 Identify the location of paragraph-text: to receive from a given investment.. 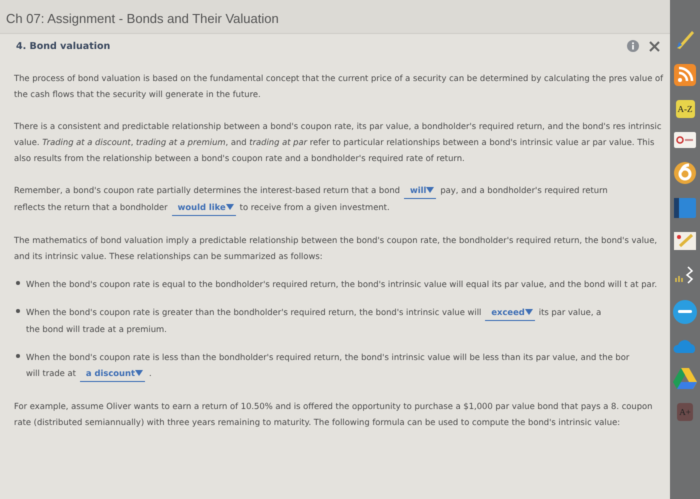
(315, 207).